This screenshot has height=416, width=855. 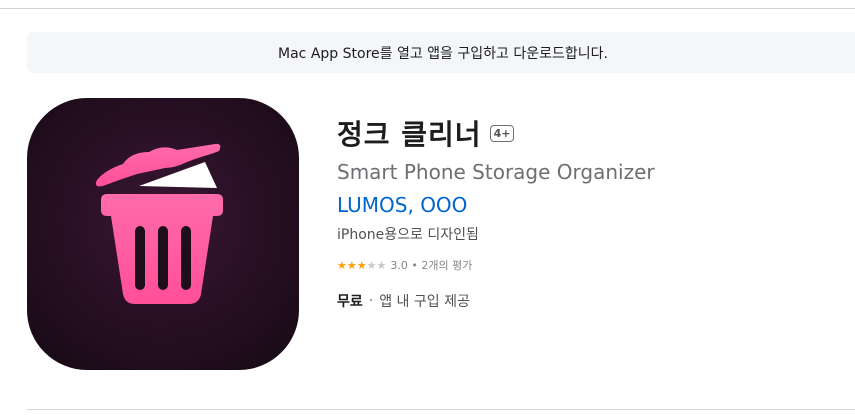 I want to click on app-subtitle: Smart Phone Storage Organizer, so click(x=496, y=172).